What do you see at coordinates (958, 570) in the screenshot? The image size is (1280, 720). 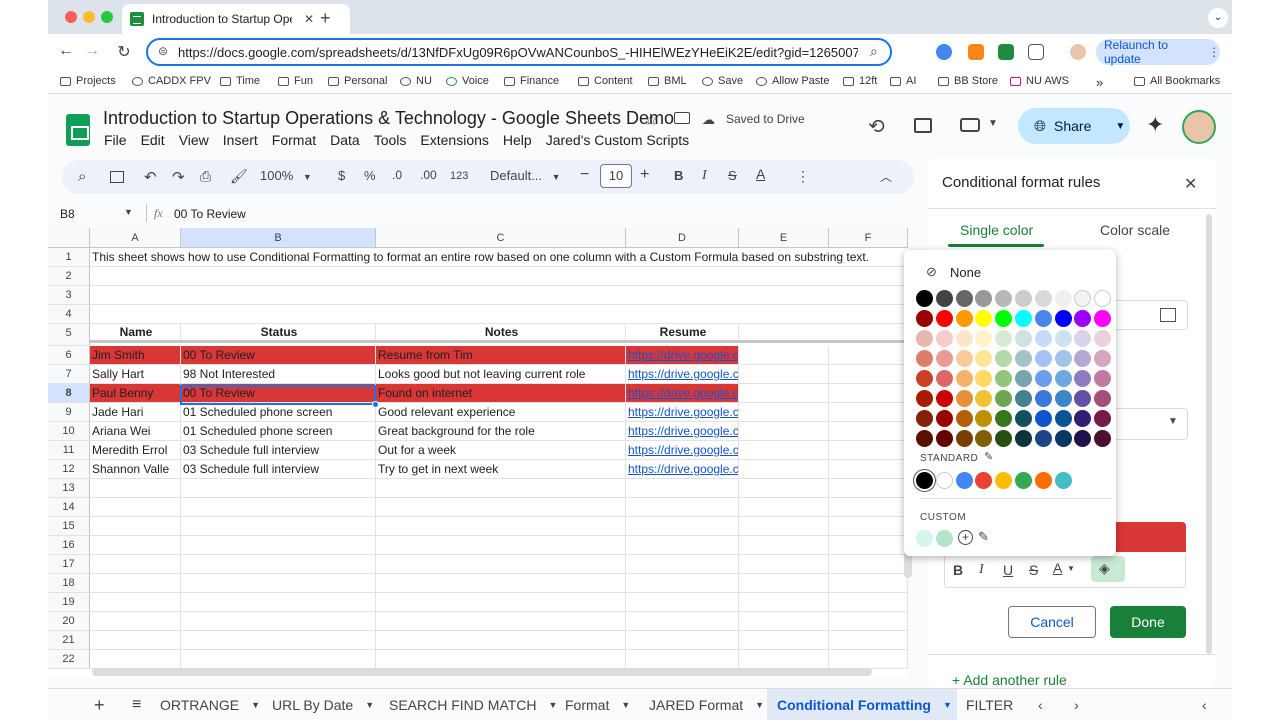 I see `bold-style-button: B` at bounding box center [958, 570].